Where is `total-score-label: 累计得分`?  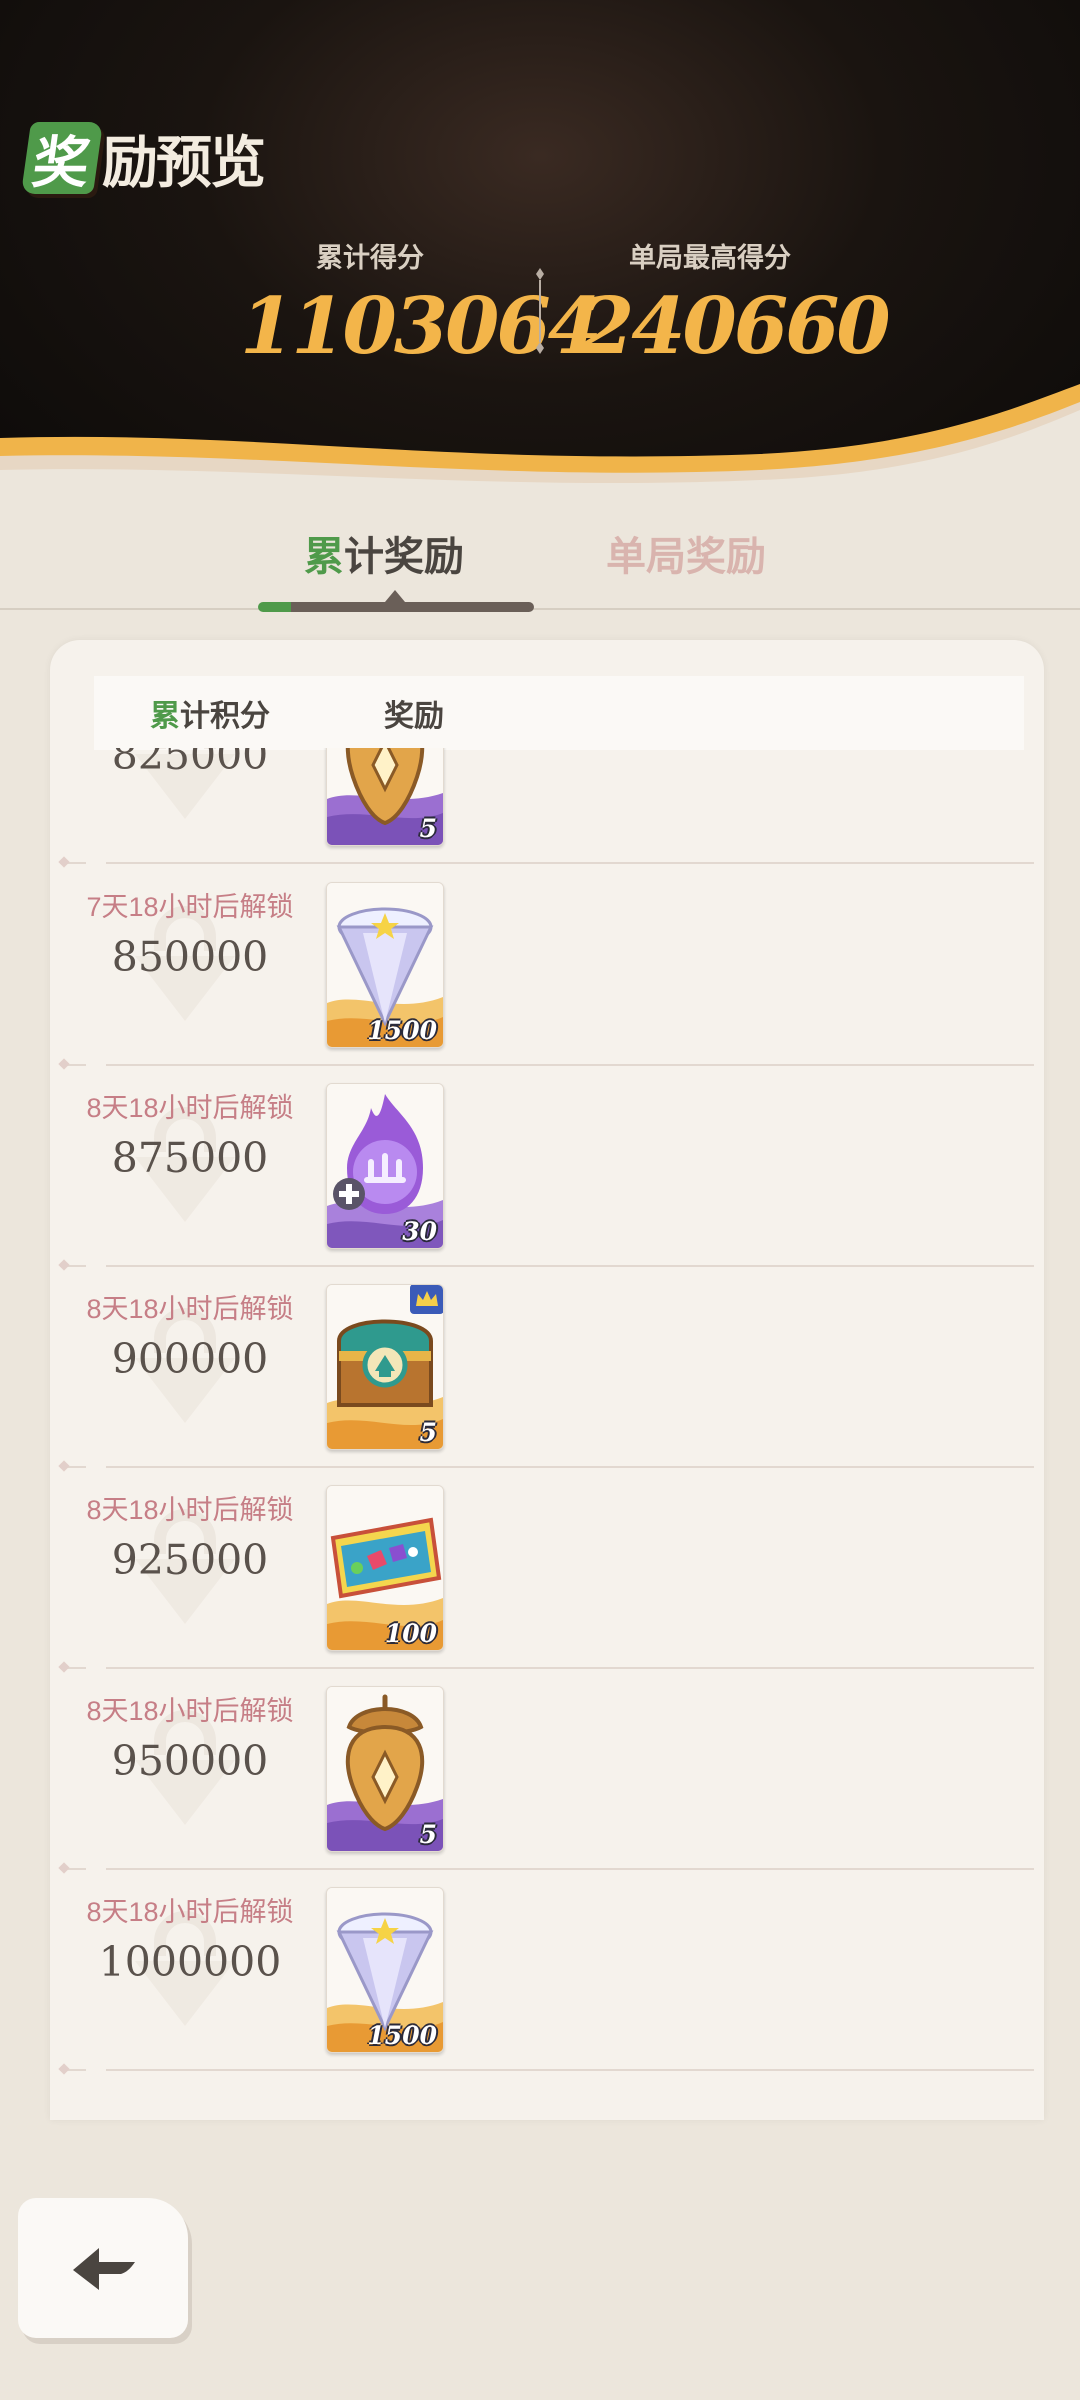 total-score-label: 累计得分 is located at coordinates (370, 258).